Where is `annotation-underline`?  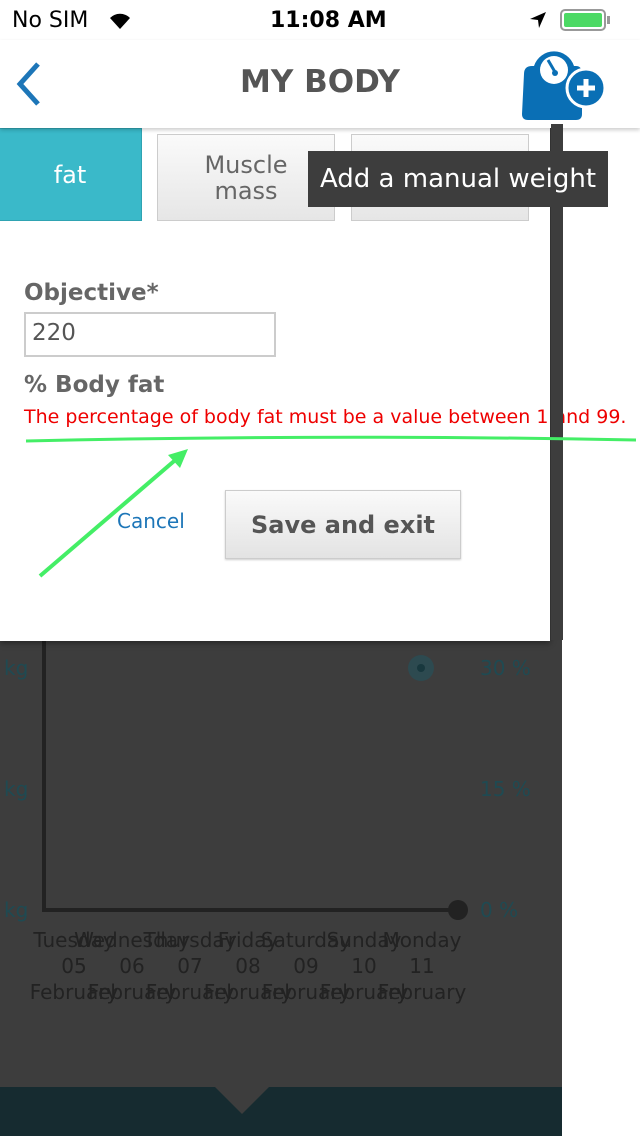
annotation-underline is located at coordinates (331, 439).